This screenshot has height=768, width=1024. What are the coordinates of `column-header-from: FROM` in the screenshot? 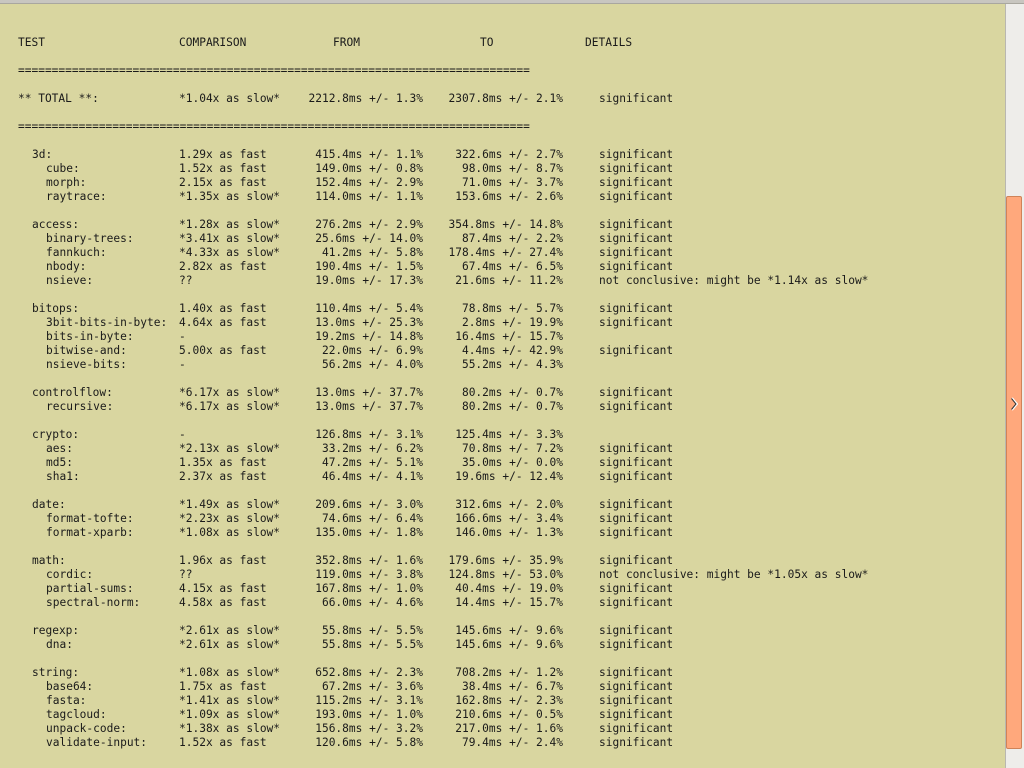 It's located at (346, 42).